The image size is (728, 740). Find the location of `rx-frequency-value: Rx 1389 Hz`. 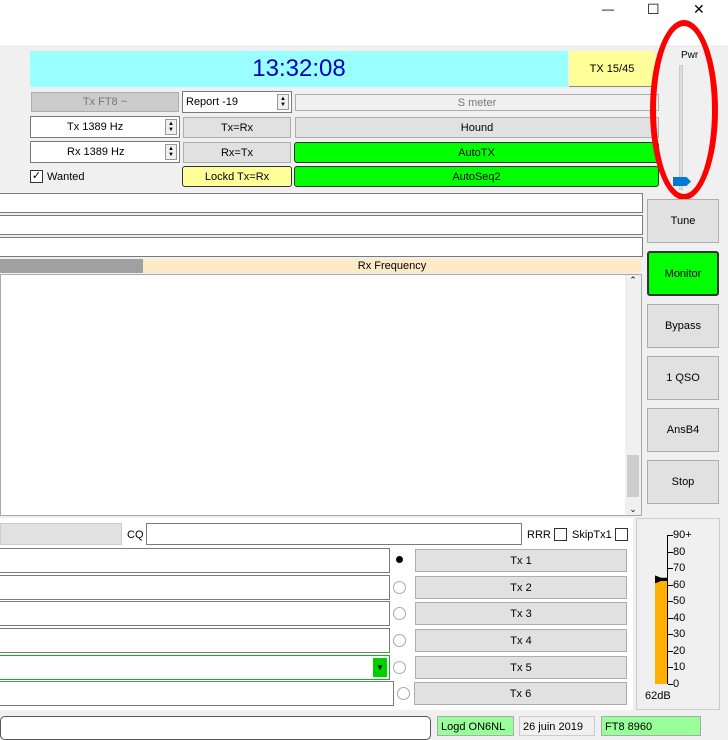

rx-frequency-value: Rx 1389 Hz is located at coordinates (96, 152).